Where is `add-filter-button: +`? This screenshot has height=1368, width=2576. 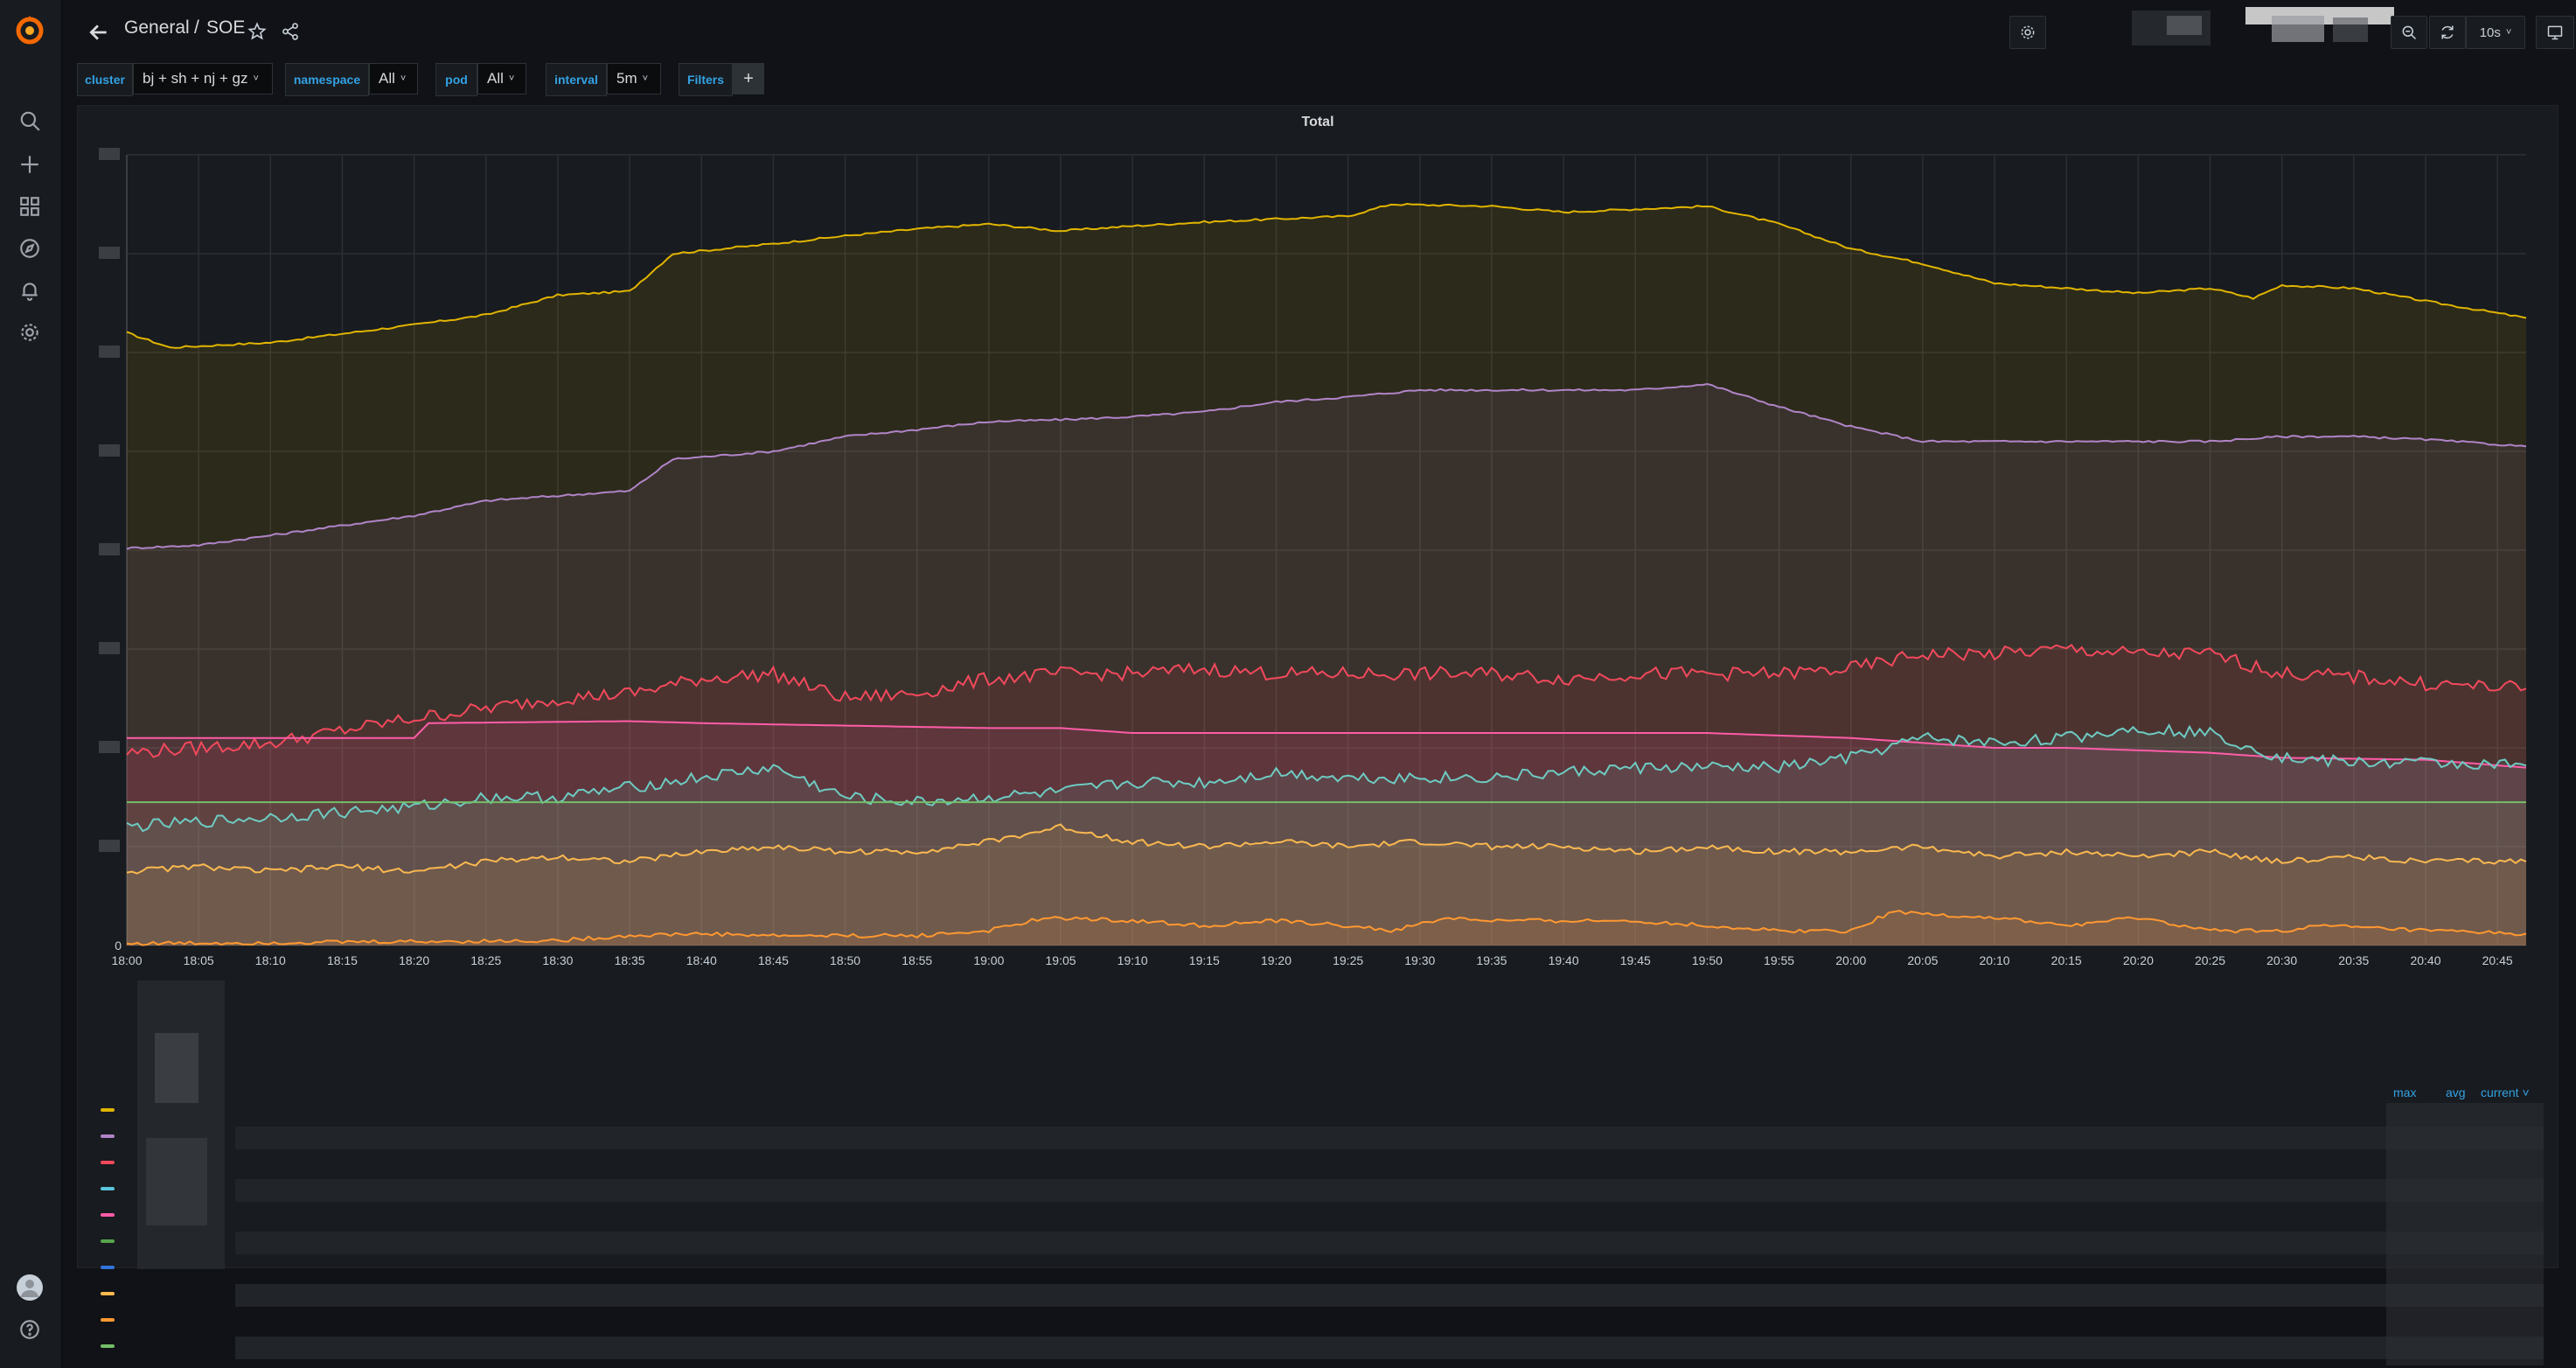
add-filter-button: + is located at coordinates (748, 78).